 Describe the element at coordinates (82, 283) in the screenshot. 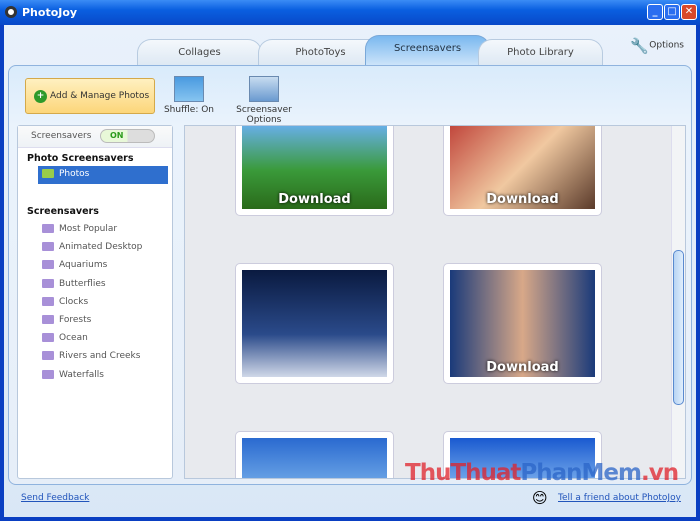

I see `sidebar-item-label: Butterflies` at that location.